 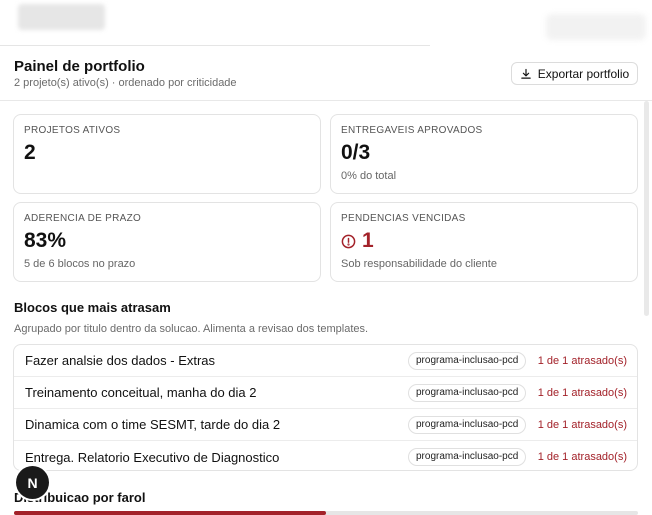 I want to click on export-portfolio-button: Exportar portfolio, so click(x=574, y=73).